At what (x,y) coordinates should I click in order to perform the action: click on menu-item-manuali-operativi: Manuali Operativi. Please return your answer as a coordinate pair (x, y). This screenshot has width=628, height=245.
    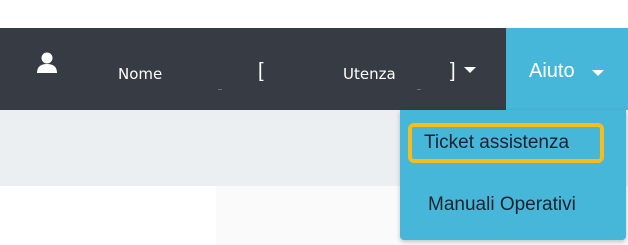
    Looking at the image, I should click on (502, 205).